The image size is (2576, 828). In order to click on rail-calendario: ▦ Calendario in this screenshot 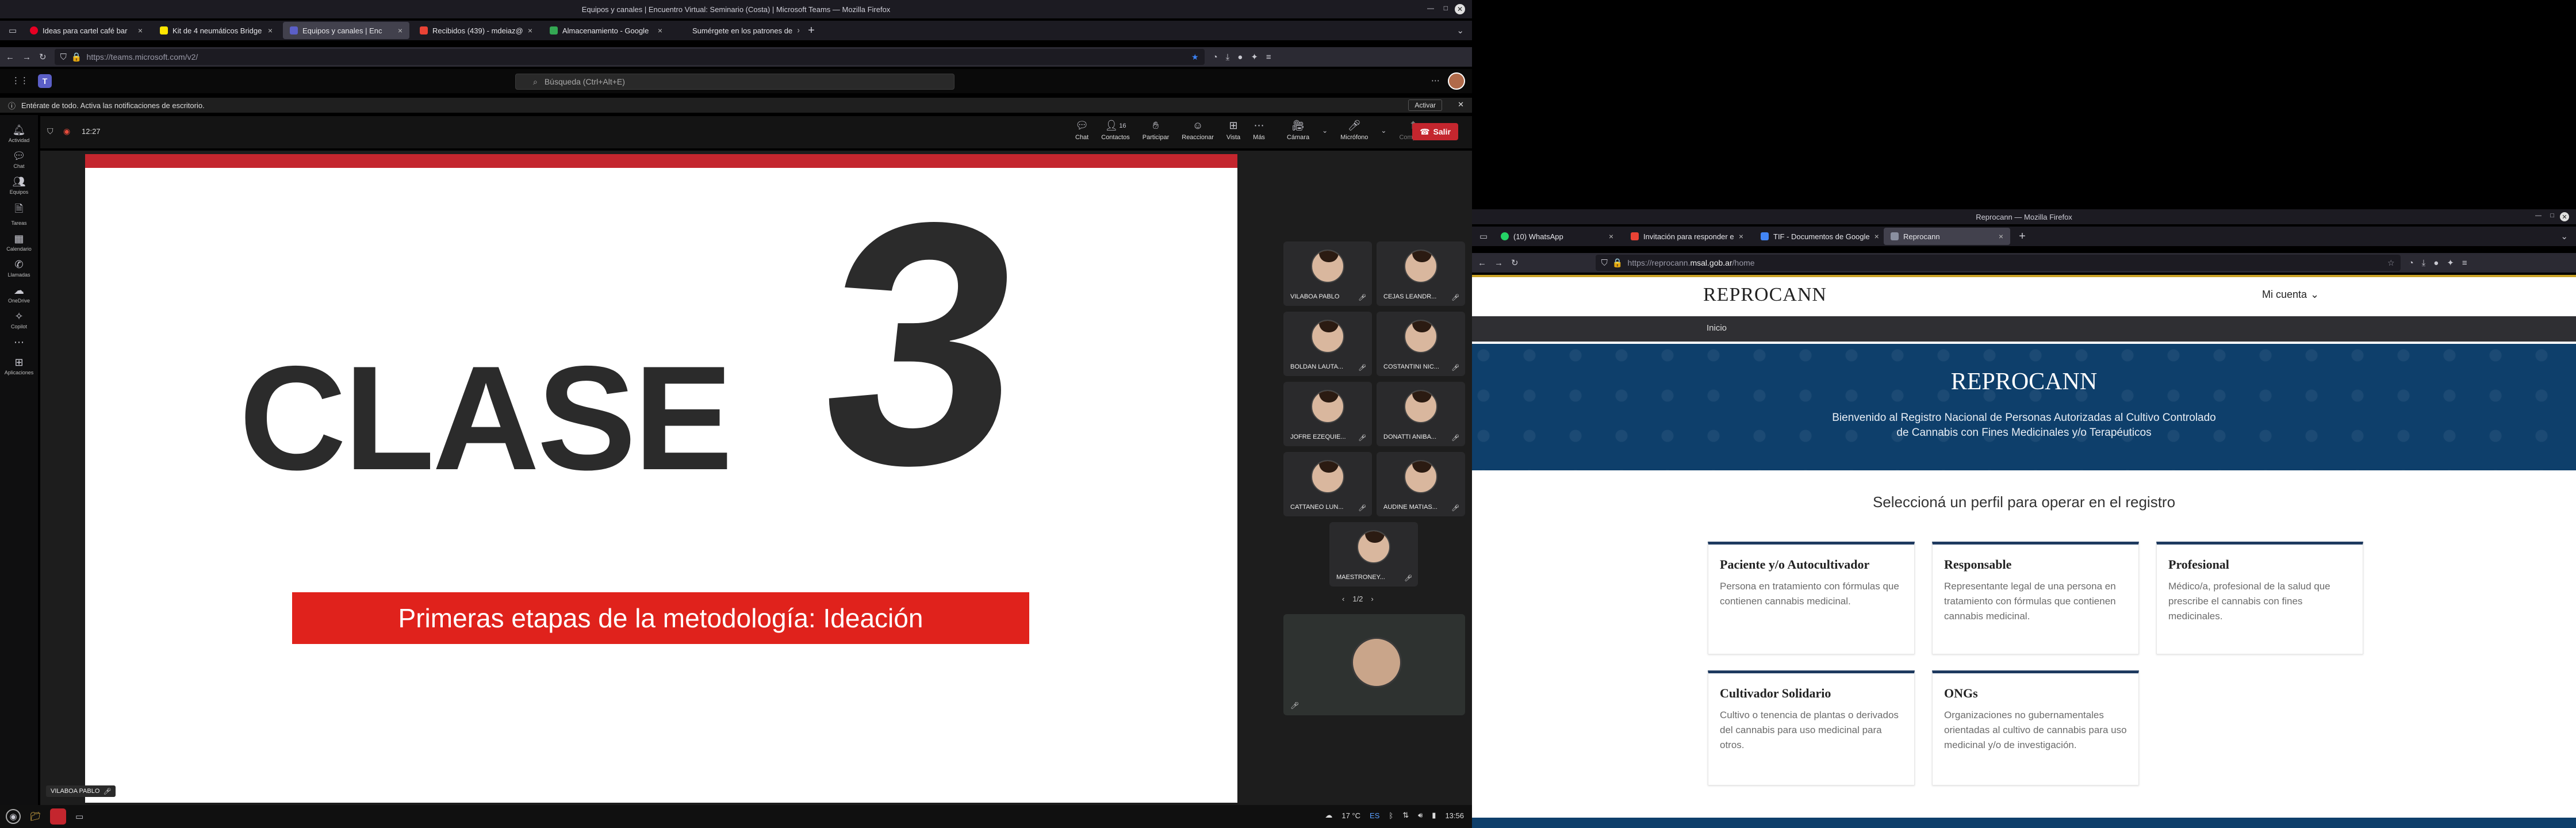, I will do `click(19, 242)`.